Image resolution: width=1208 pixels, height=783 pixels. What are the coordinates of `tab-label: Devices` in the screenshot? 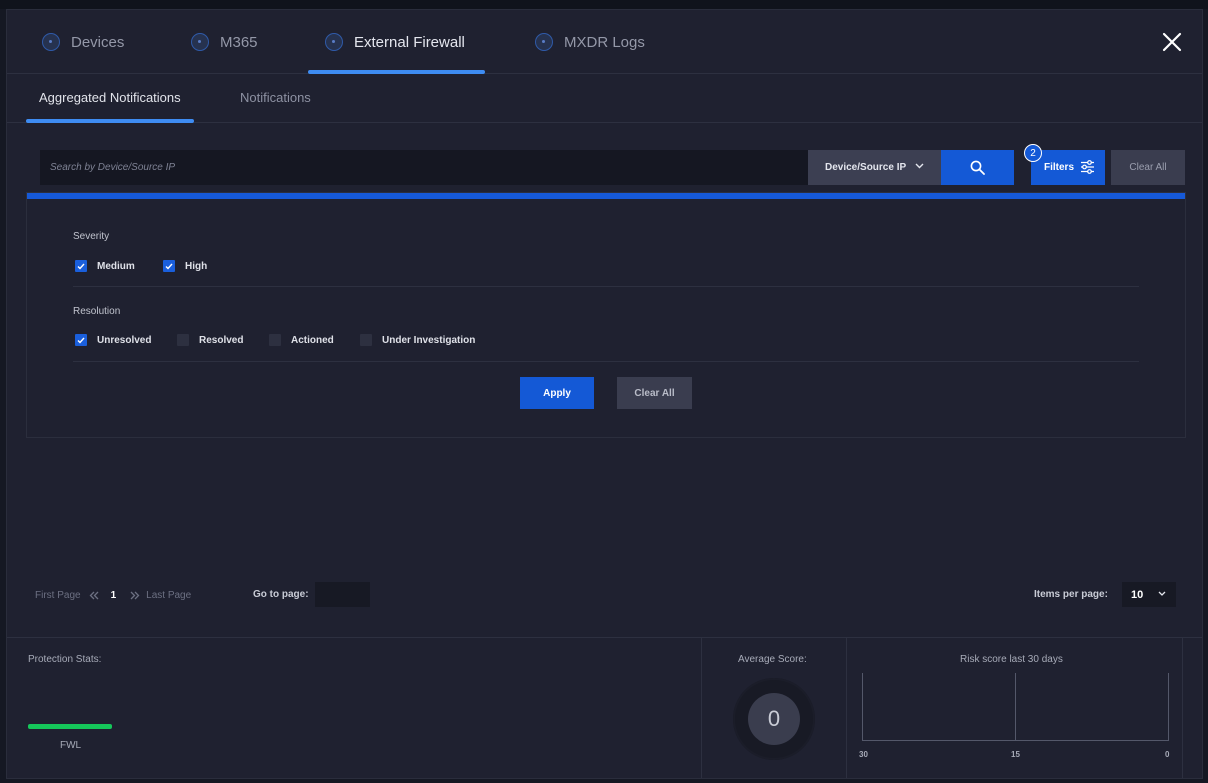 It's located at (98, 42).